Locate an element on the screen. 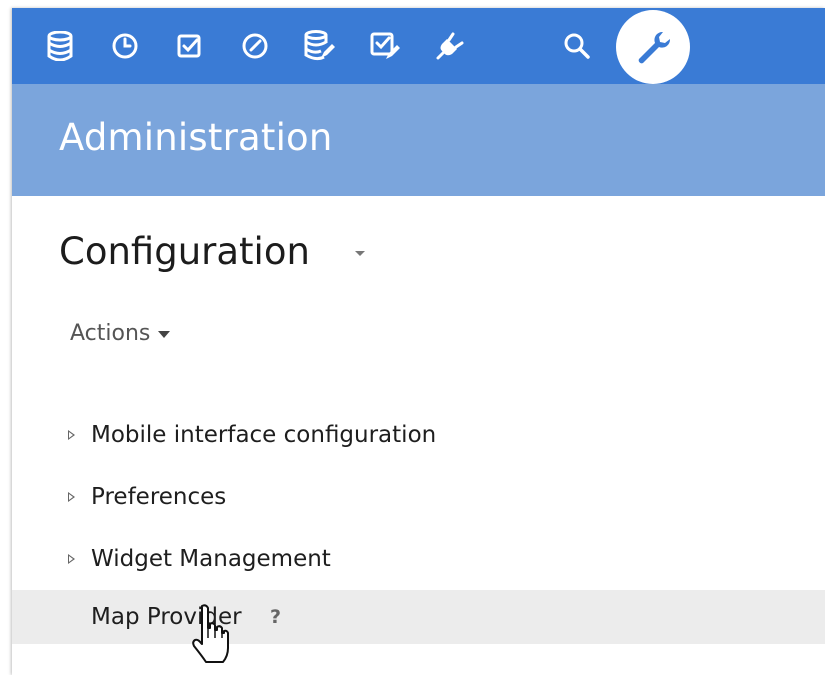  database-edit-icon is located at coordinates (320, 46).